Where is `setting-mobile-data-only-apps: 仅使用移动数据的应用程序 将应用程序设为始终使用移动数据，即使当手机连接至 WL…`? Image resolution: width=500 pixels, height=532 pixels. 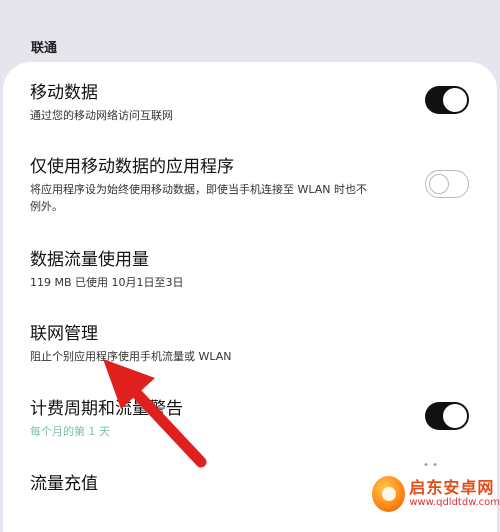 setting-mobile-data-only-apps: 仅使用移动数据的应用程序 将应用程序设为始终使用移动数据，即使当手机连接至 WL… is located at coordinates (250, 185).